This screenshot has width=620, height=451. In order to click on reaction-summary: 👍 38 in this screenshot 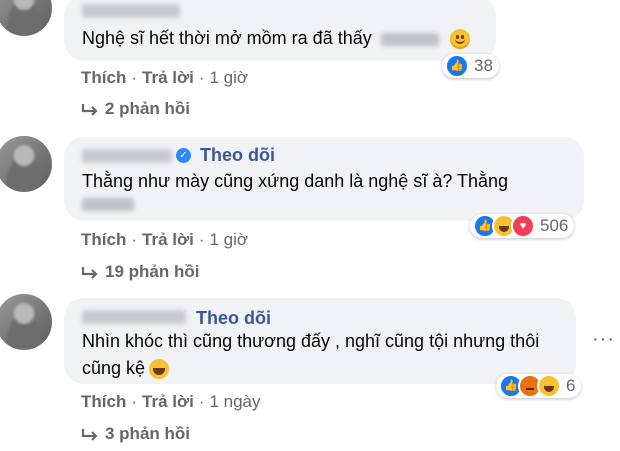, I will do `click(470, 66)`.